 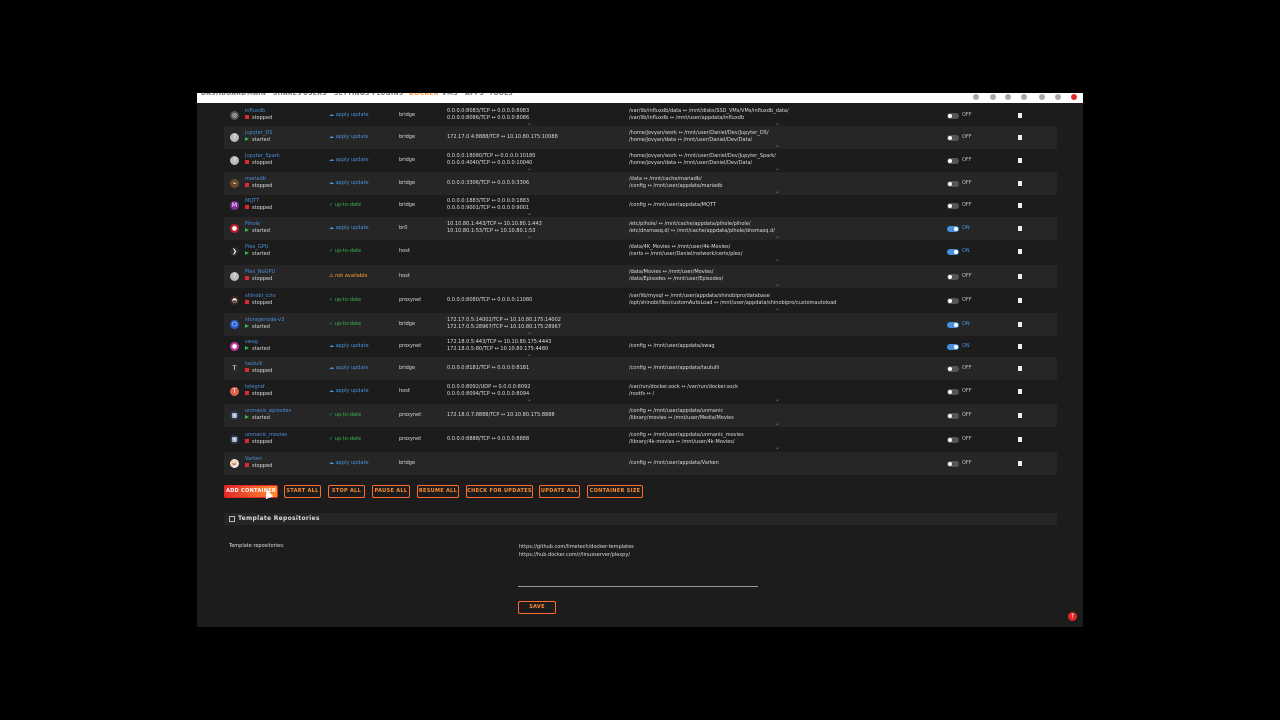 What do you see at coordinates (234, 324) in the screenshot?
I see `container-icon: ⬡` at bounding box center [234, 324].